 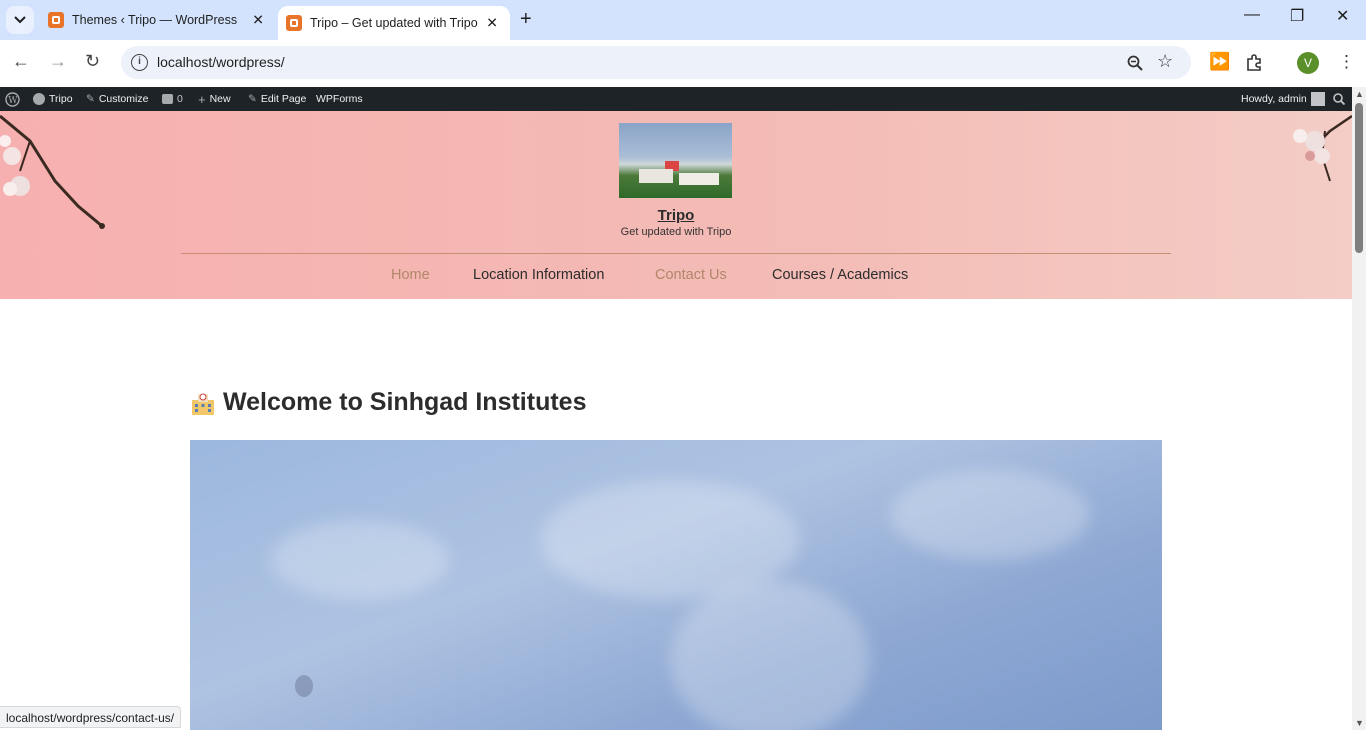 I want to click on adminbar-edit-label: Edit Page, so click(x=283, y=99).